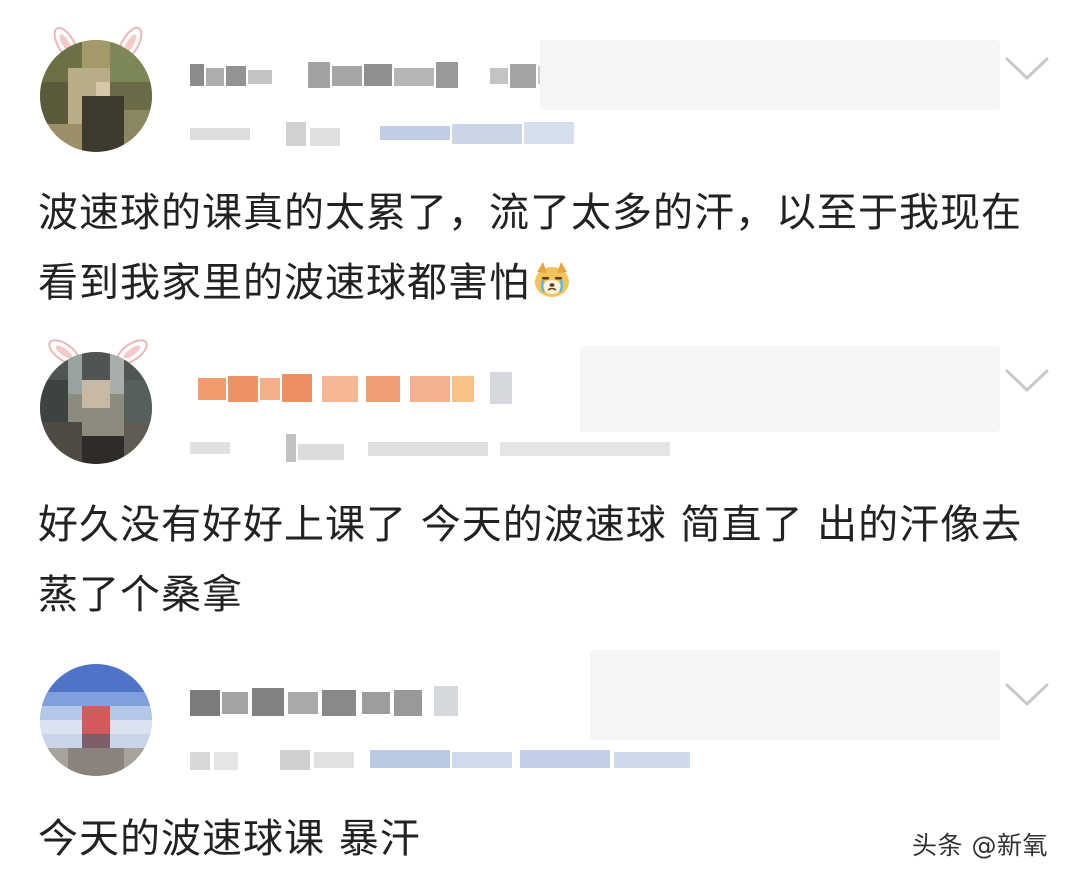  I want to click on crying-dog-emoji-icon, so click(552, 279).